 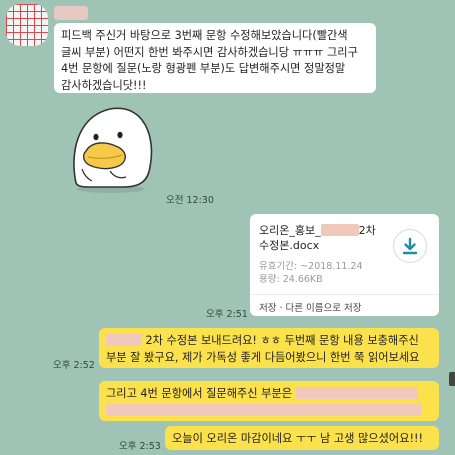 What do you see at coordinates (311, 273) in the screenshot?
I see `file-meta: 유효기간: ~2018.11.24 용량: 24.66KB` at bounding box center [311, 273].